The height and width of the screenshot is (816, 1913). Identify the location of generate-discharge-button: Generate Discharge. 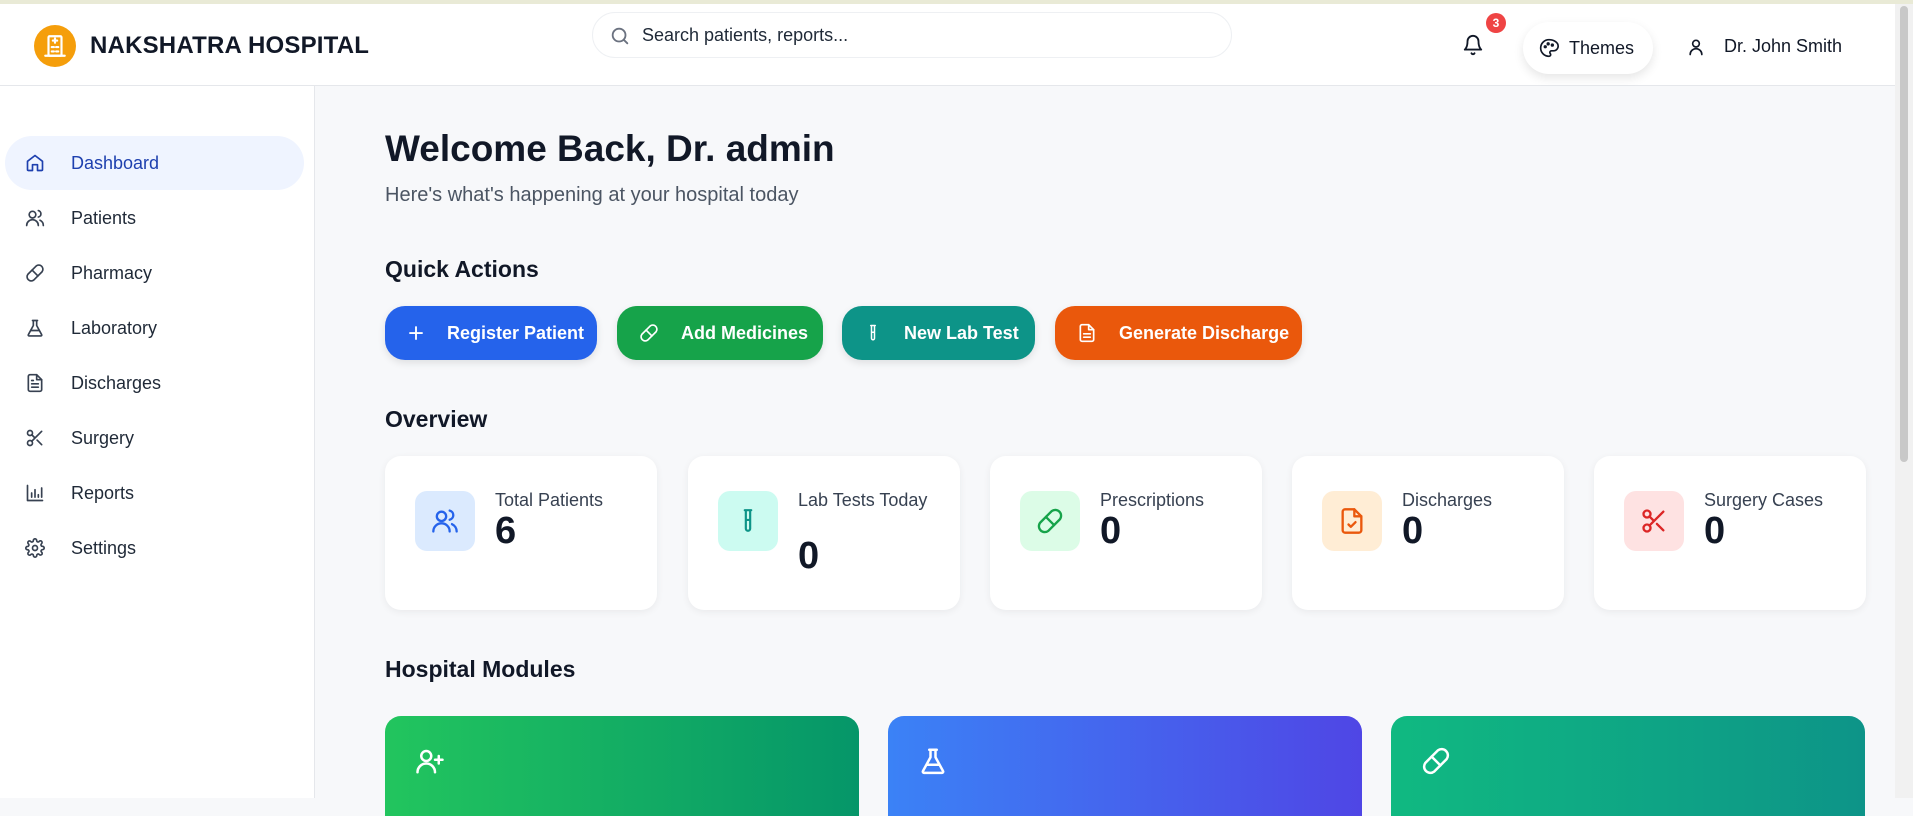
(1178, 333).